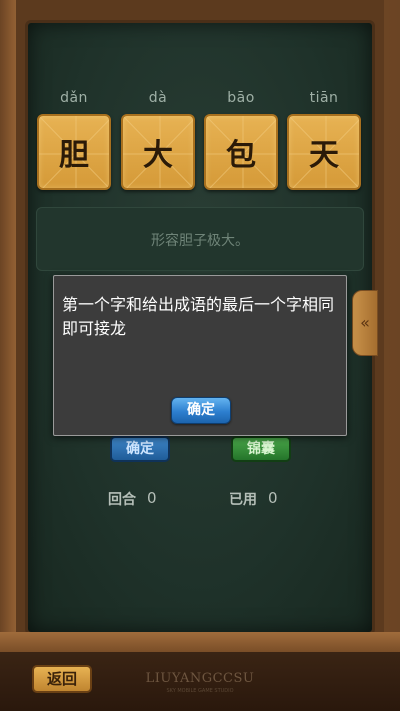 The height and width of the screenshot is (711, 400). I want to click on confirm-button: 确定, so click(140, 449).